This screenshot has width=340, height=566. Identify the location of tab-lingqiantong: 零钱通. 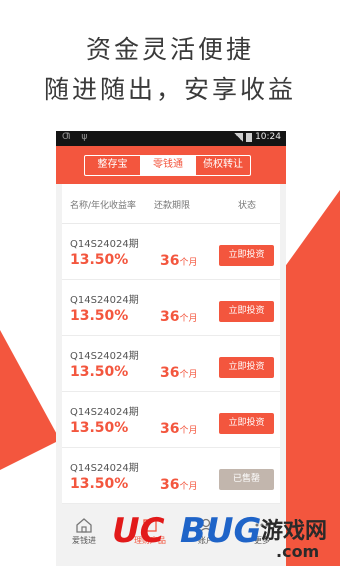
(167, 165).